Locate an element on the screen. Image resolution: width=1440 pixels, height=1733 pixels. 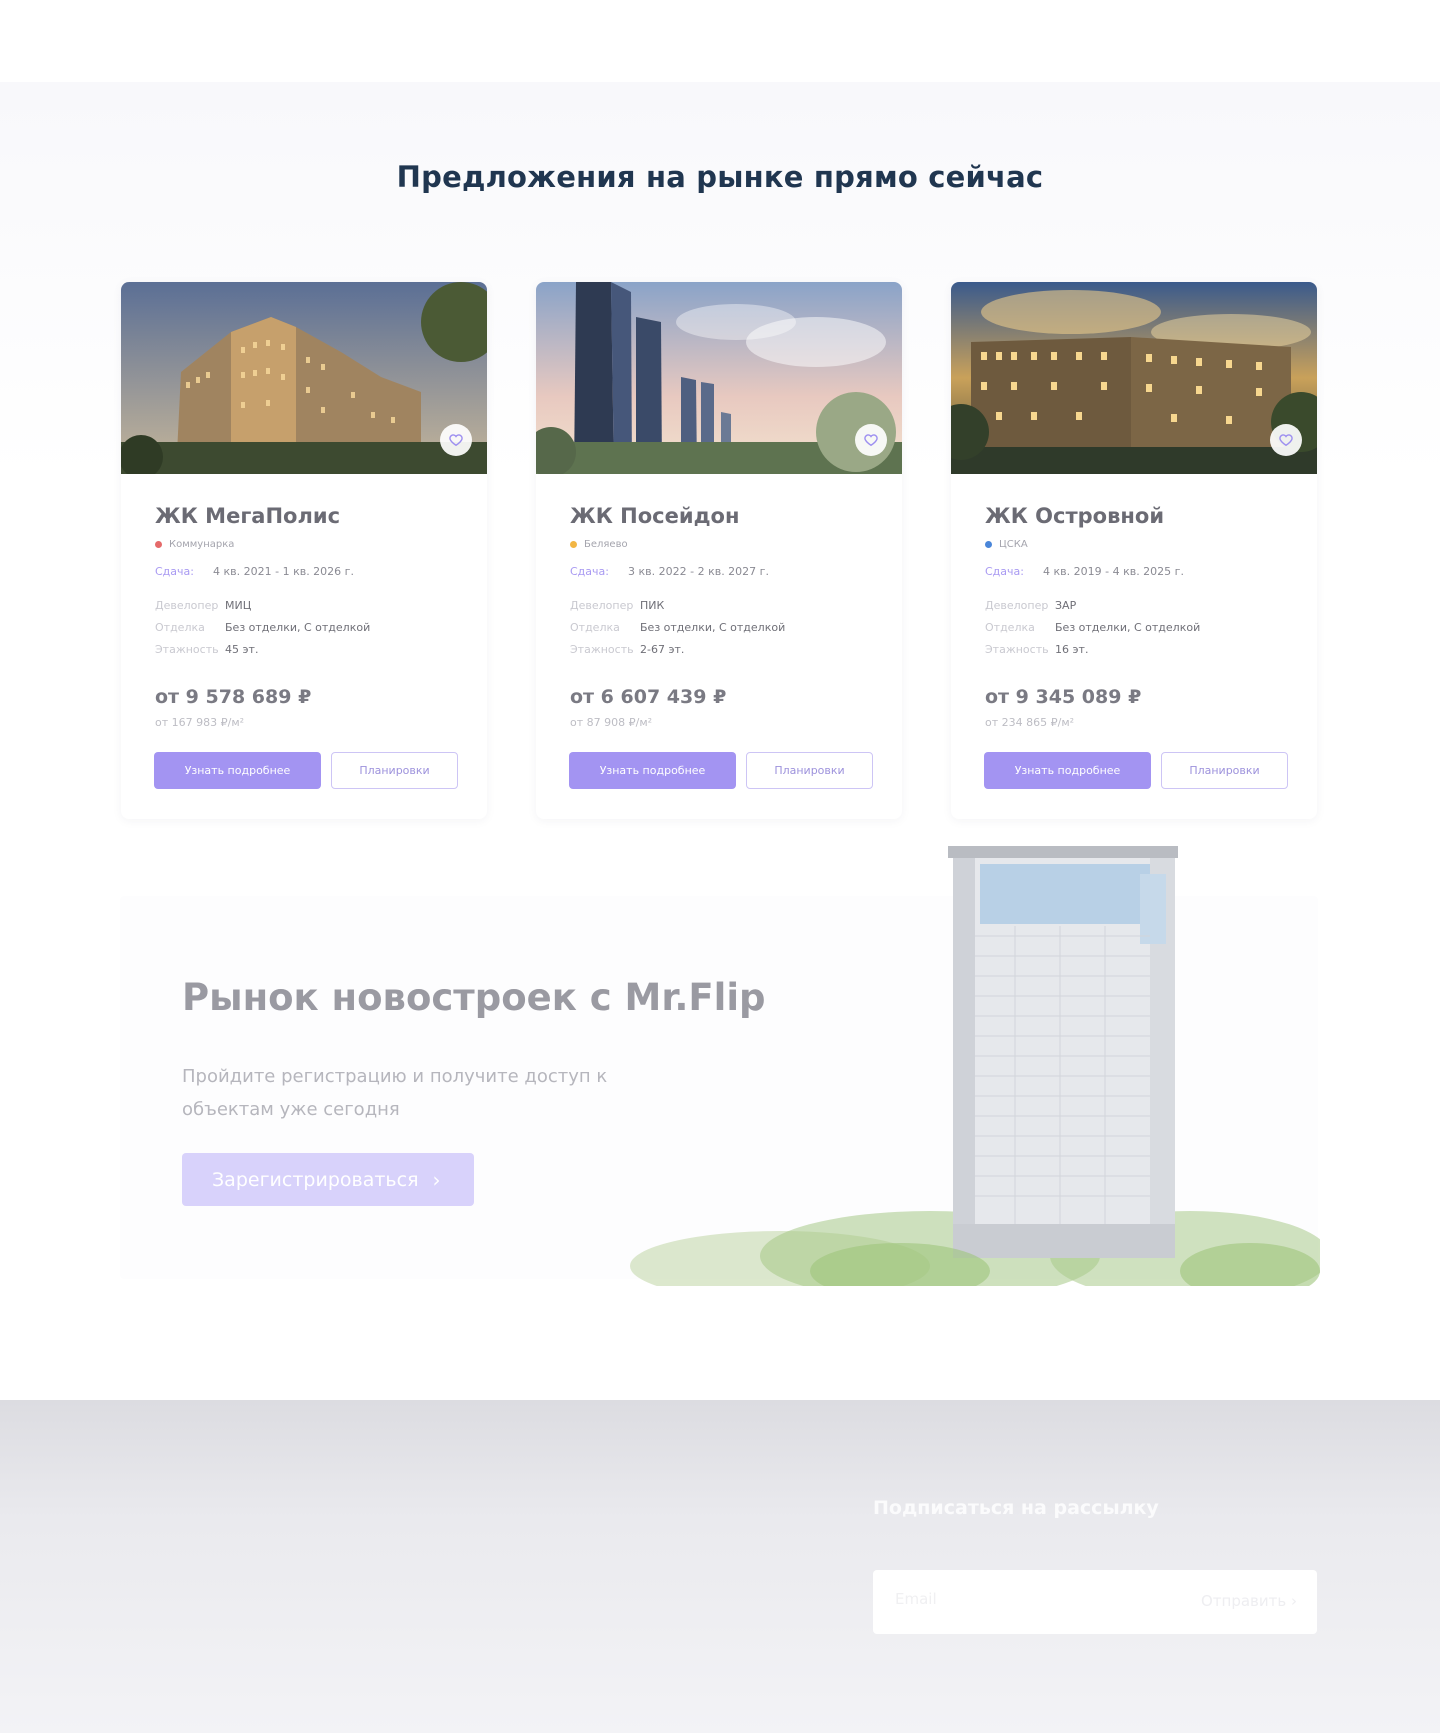
price-per-sqm: от 167 983 ₽/м² is located at coordinates (200, 722).